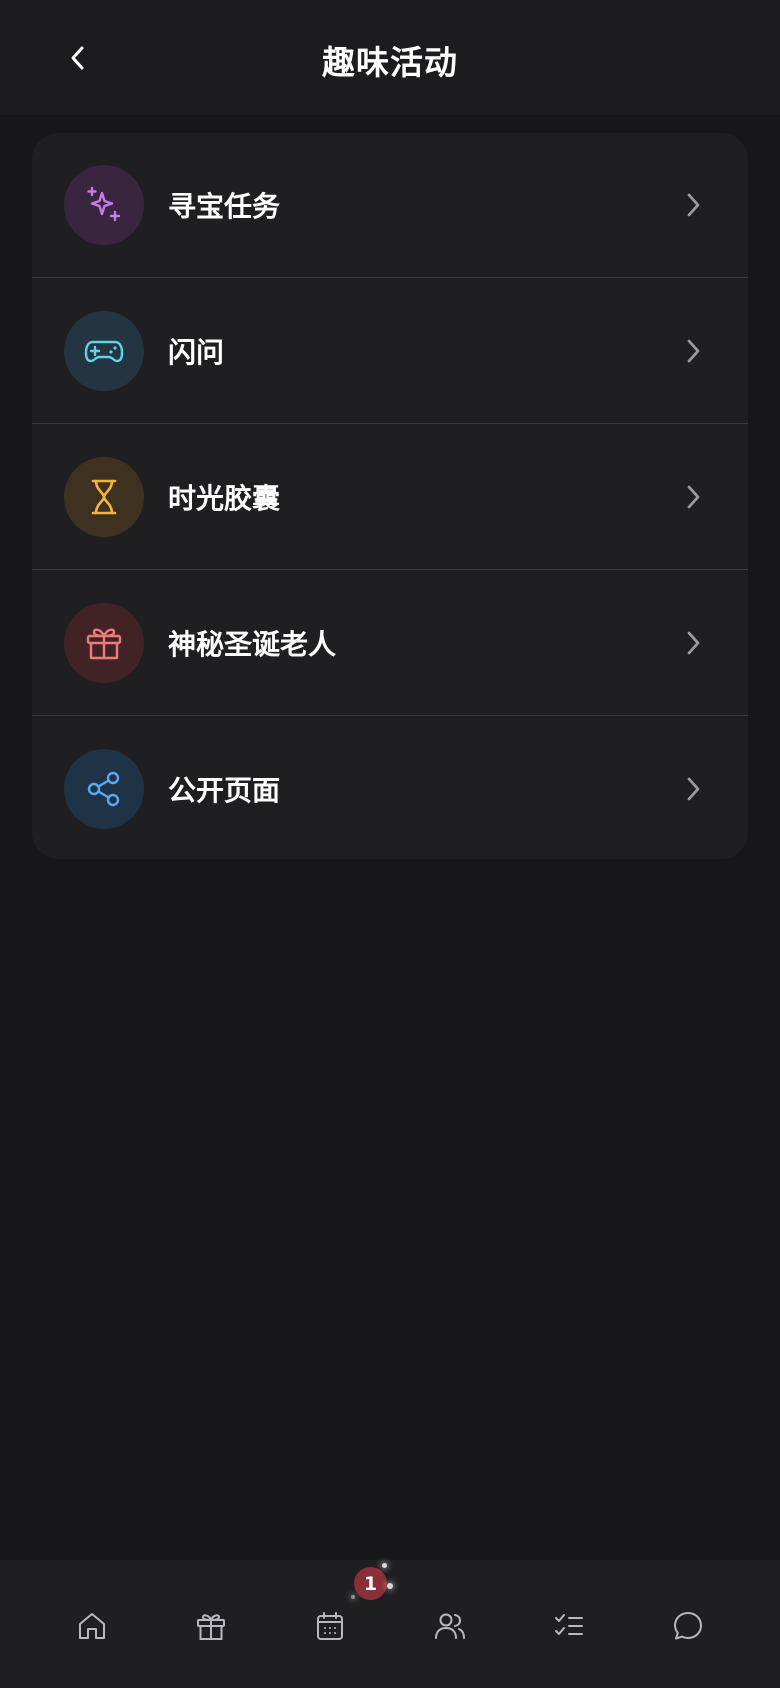  I want to click on list-item-label: 神秘圣诞老人, so click(252, 644).